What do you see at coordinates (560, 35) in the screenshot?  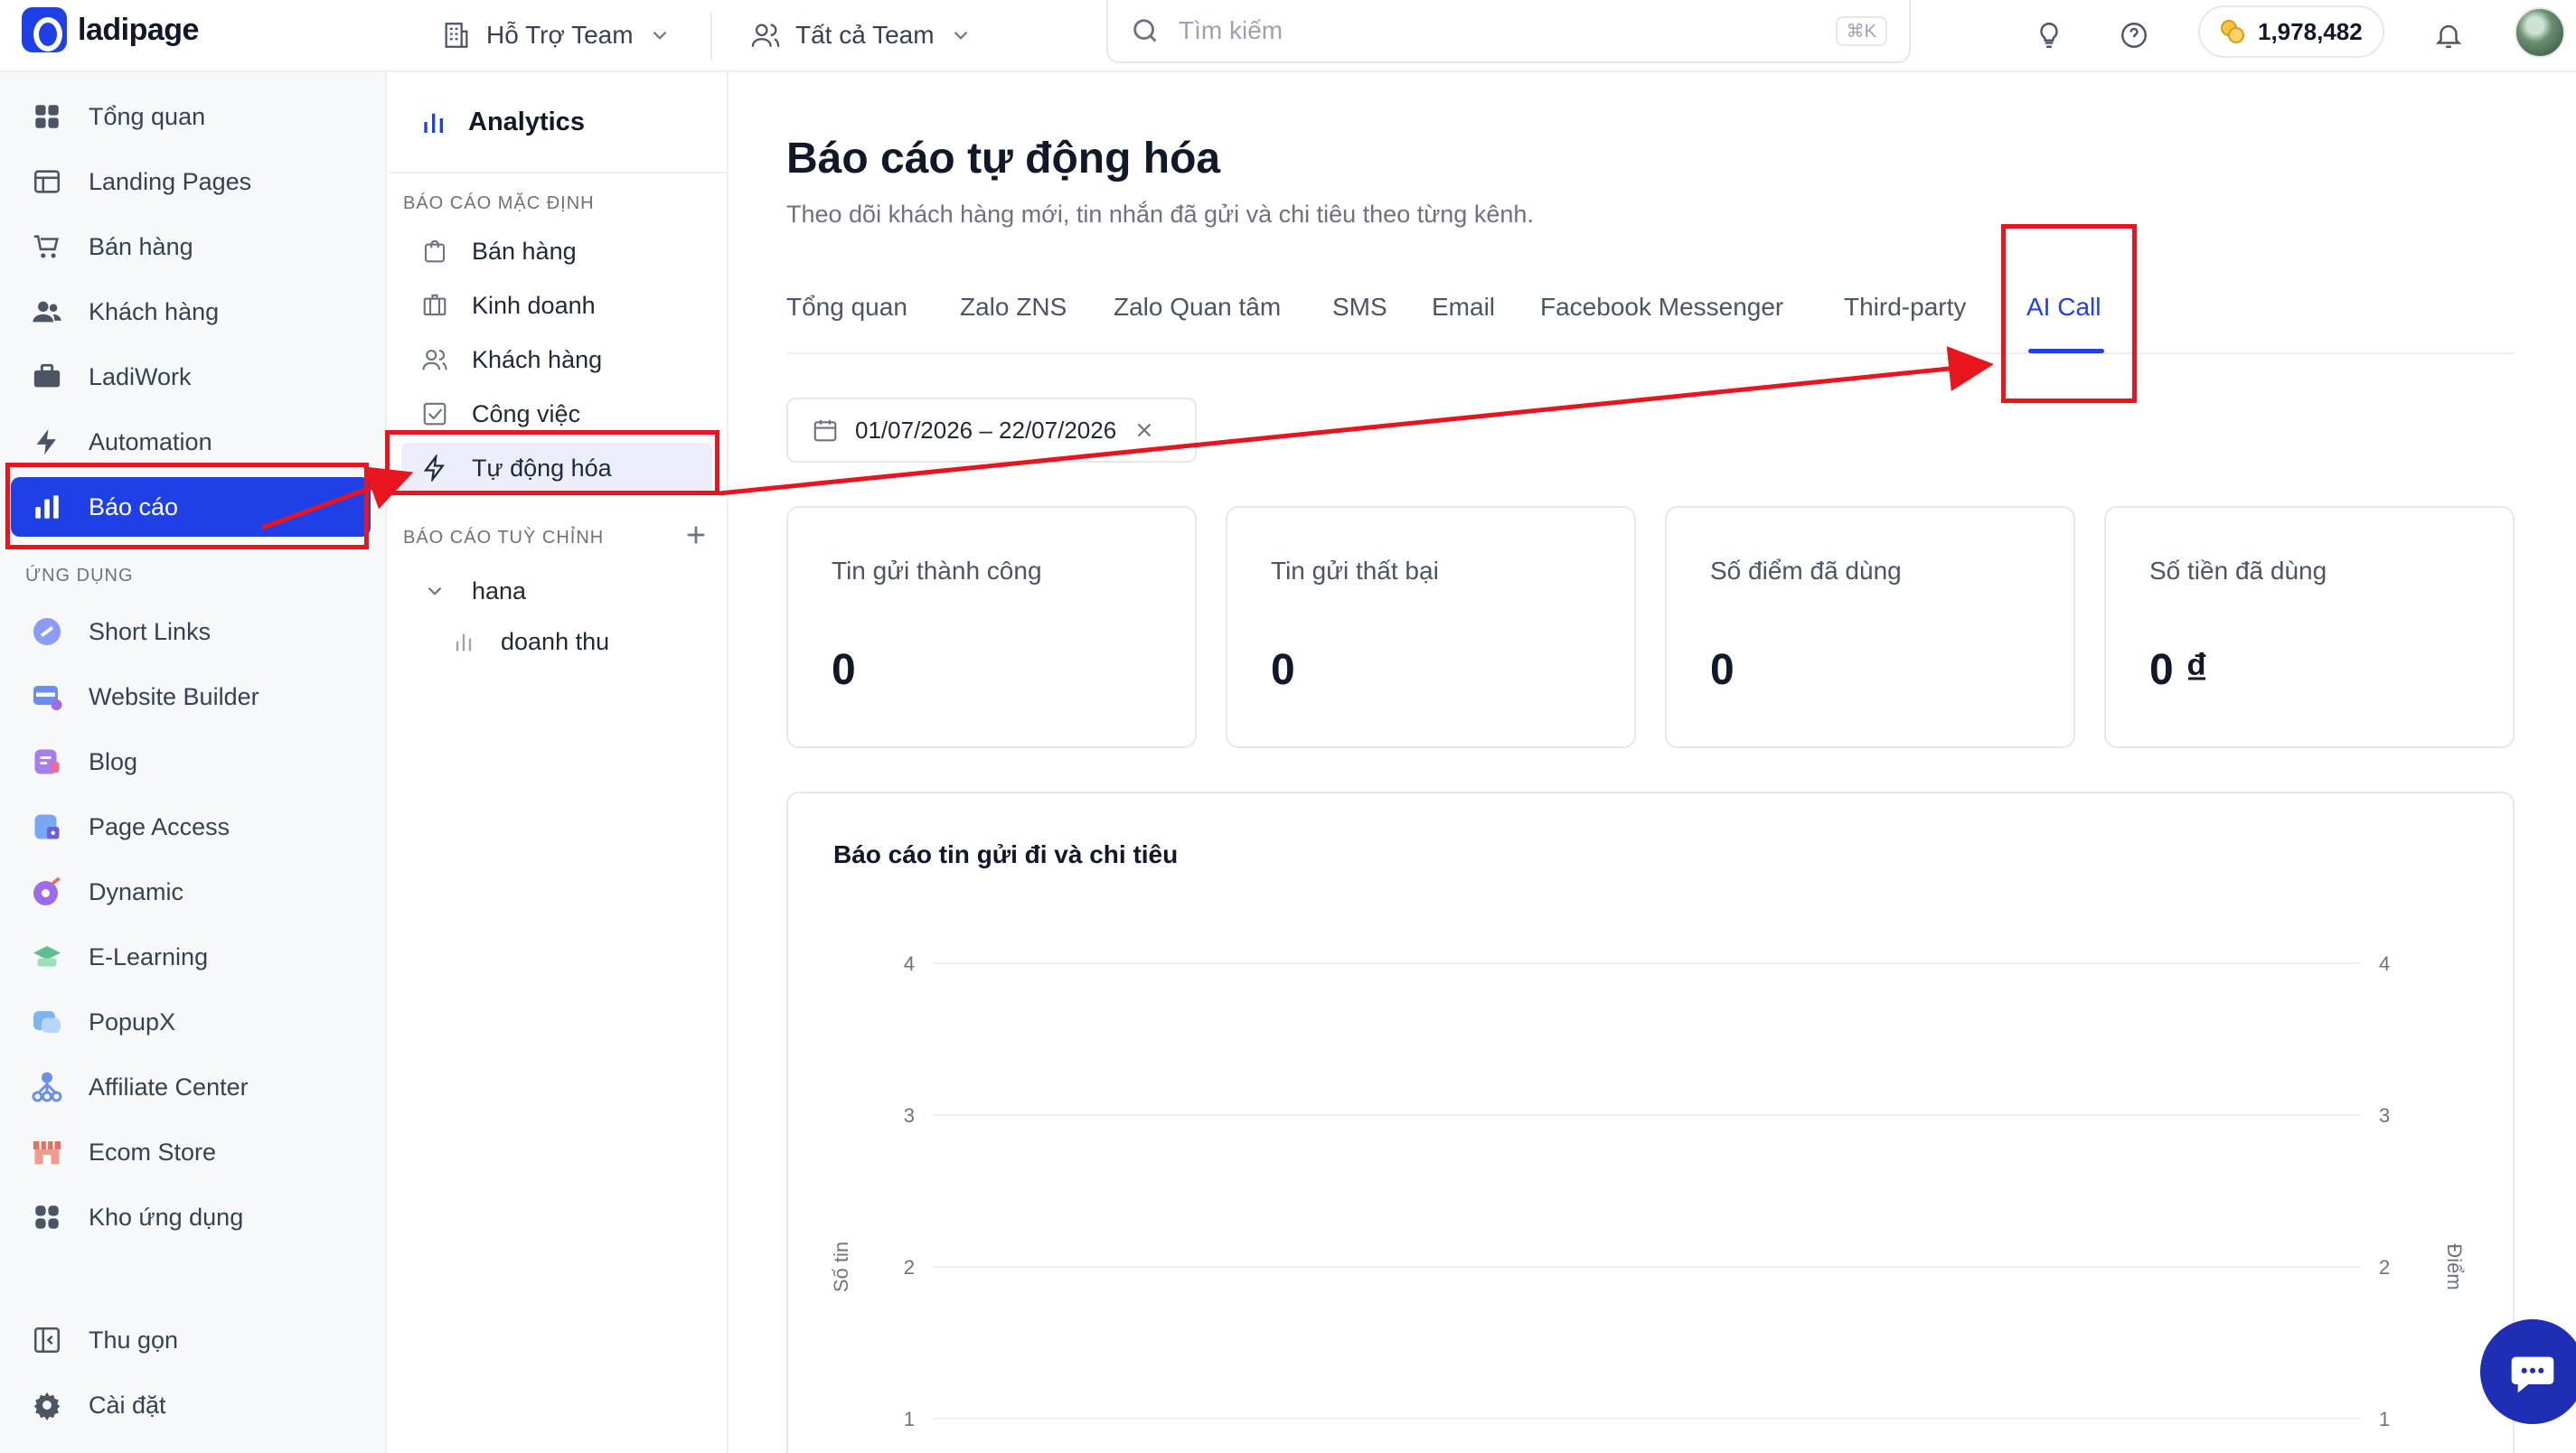 I see `team-label: Hỗ Trợ Team` at bounding box center [560, 35].